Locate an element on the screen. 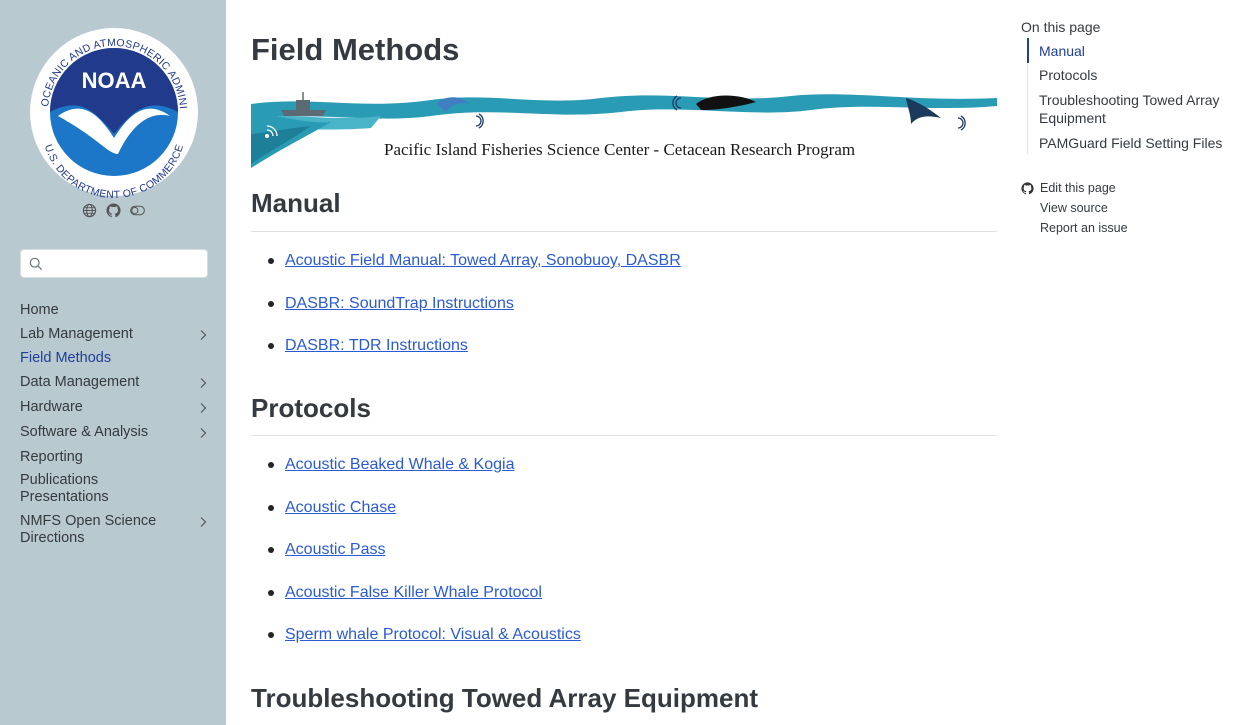 The image size is (1245, 725). toc-item-manual: Manual is located at coordinates (1127, 50).